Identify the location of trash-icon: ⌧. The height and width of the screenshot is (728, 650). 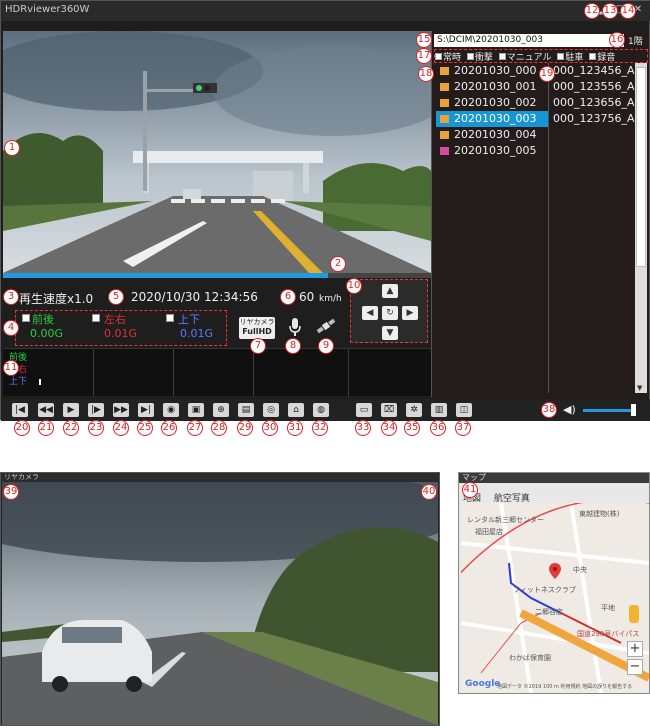
(389, 410).